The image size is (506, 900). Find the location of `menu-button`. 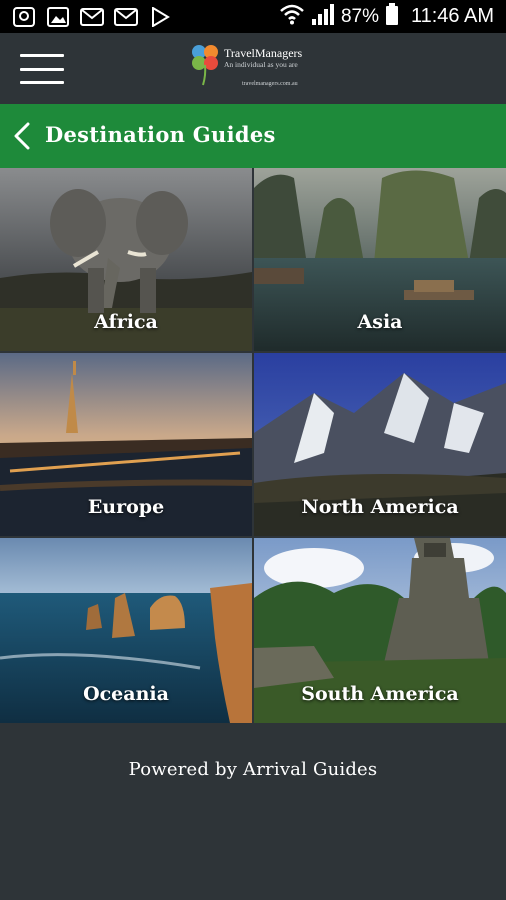

menu-button is located at coordinates (42, 69).